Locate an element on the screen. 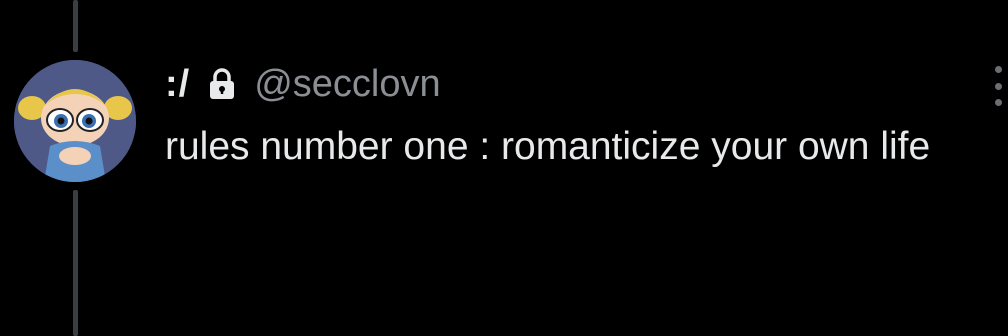  avatar-image is located at coordinates (75, 121).